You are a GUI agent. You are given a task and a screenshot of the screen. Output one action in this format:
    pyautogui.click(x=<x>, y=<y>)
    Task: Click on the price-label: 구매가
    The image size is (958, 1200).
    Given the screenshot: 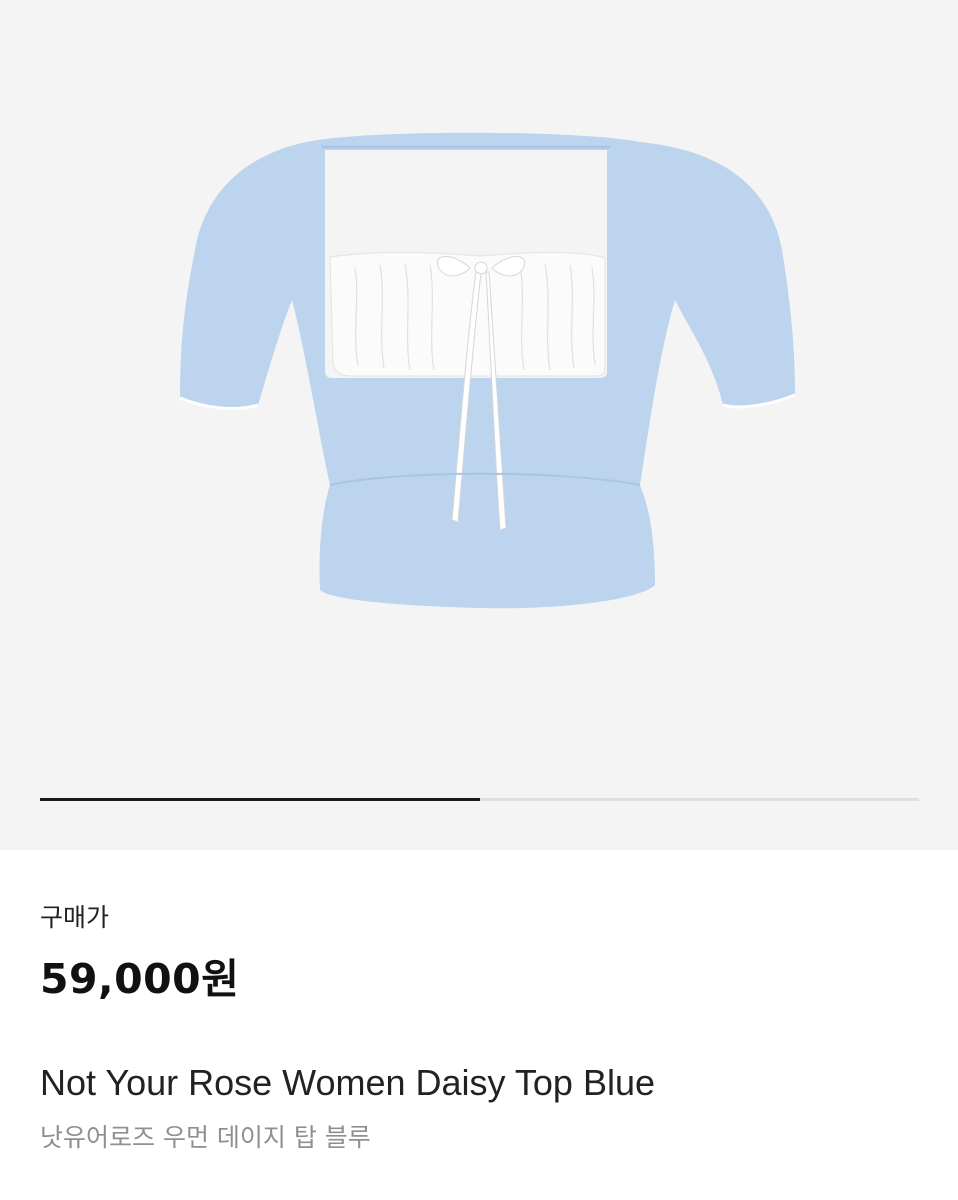 What is the action you would take?
    pyautogui.click(x=75, y=917)
    